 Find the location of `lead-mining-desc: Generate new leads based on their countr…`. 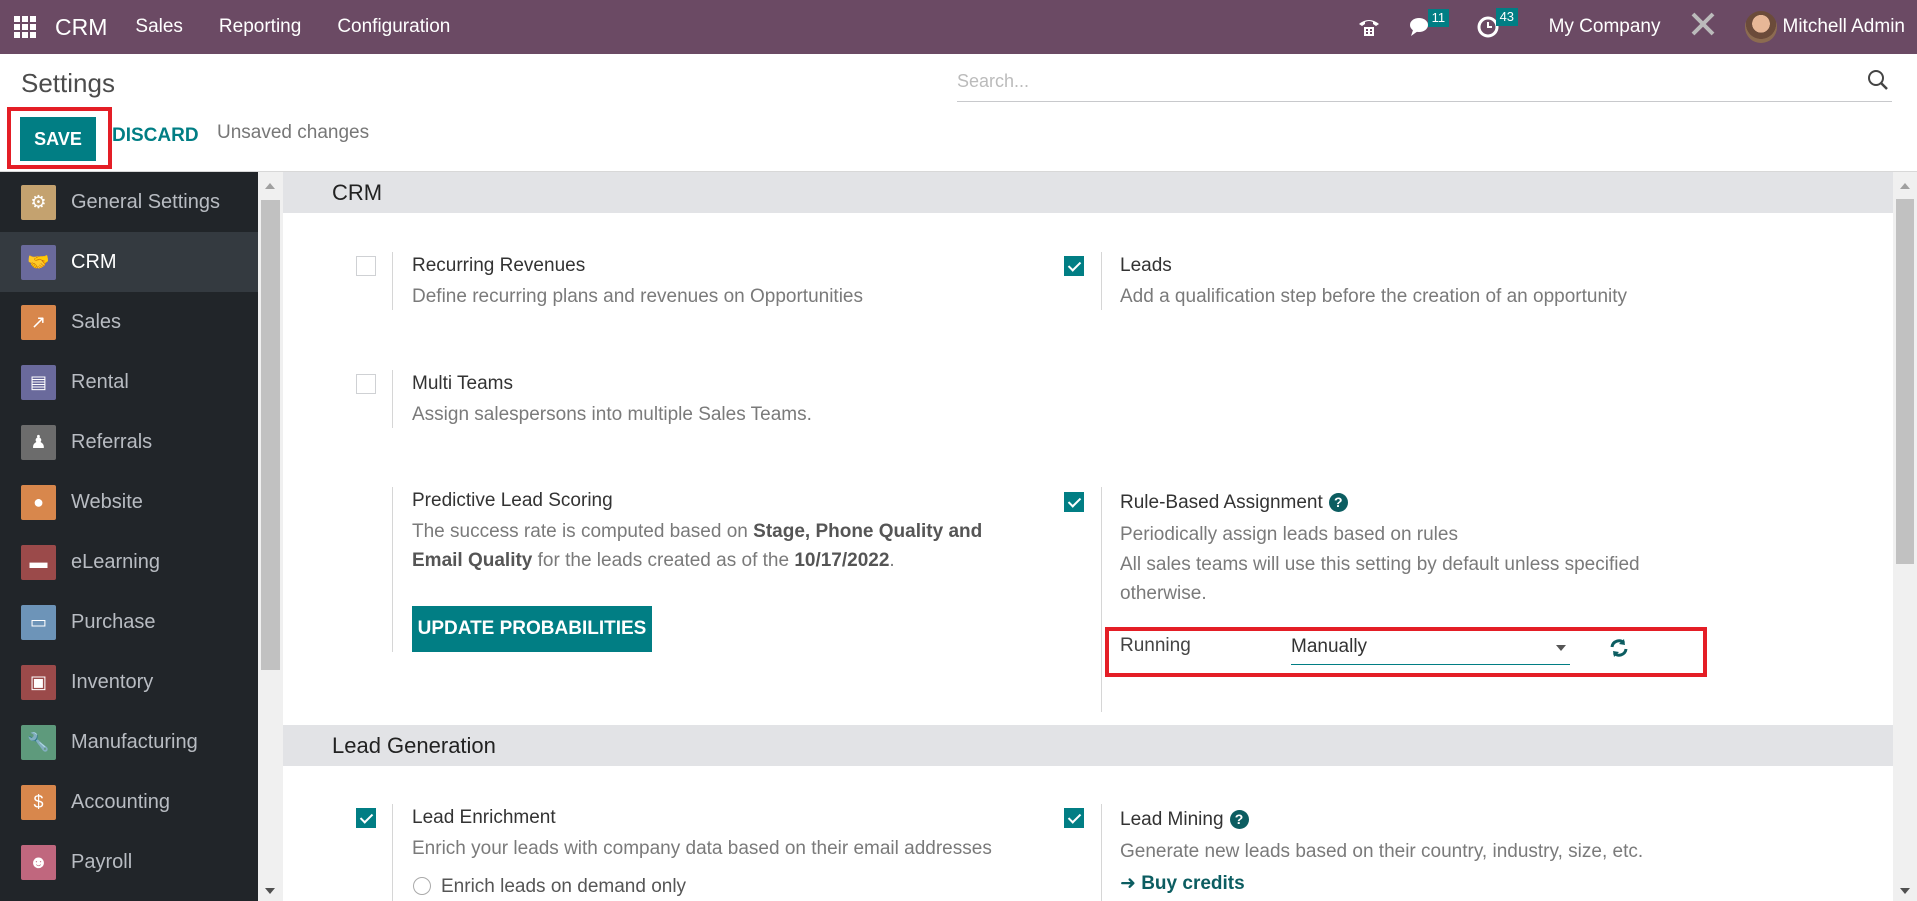

lead-mining-desc: Generate new leads based on their countr… is located at coordinates (1382, 851).